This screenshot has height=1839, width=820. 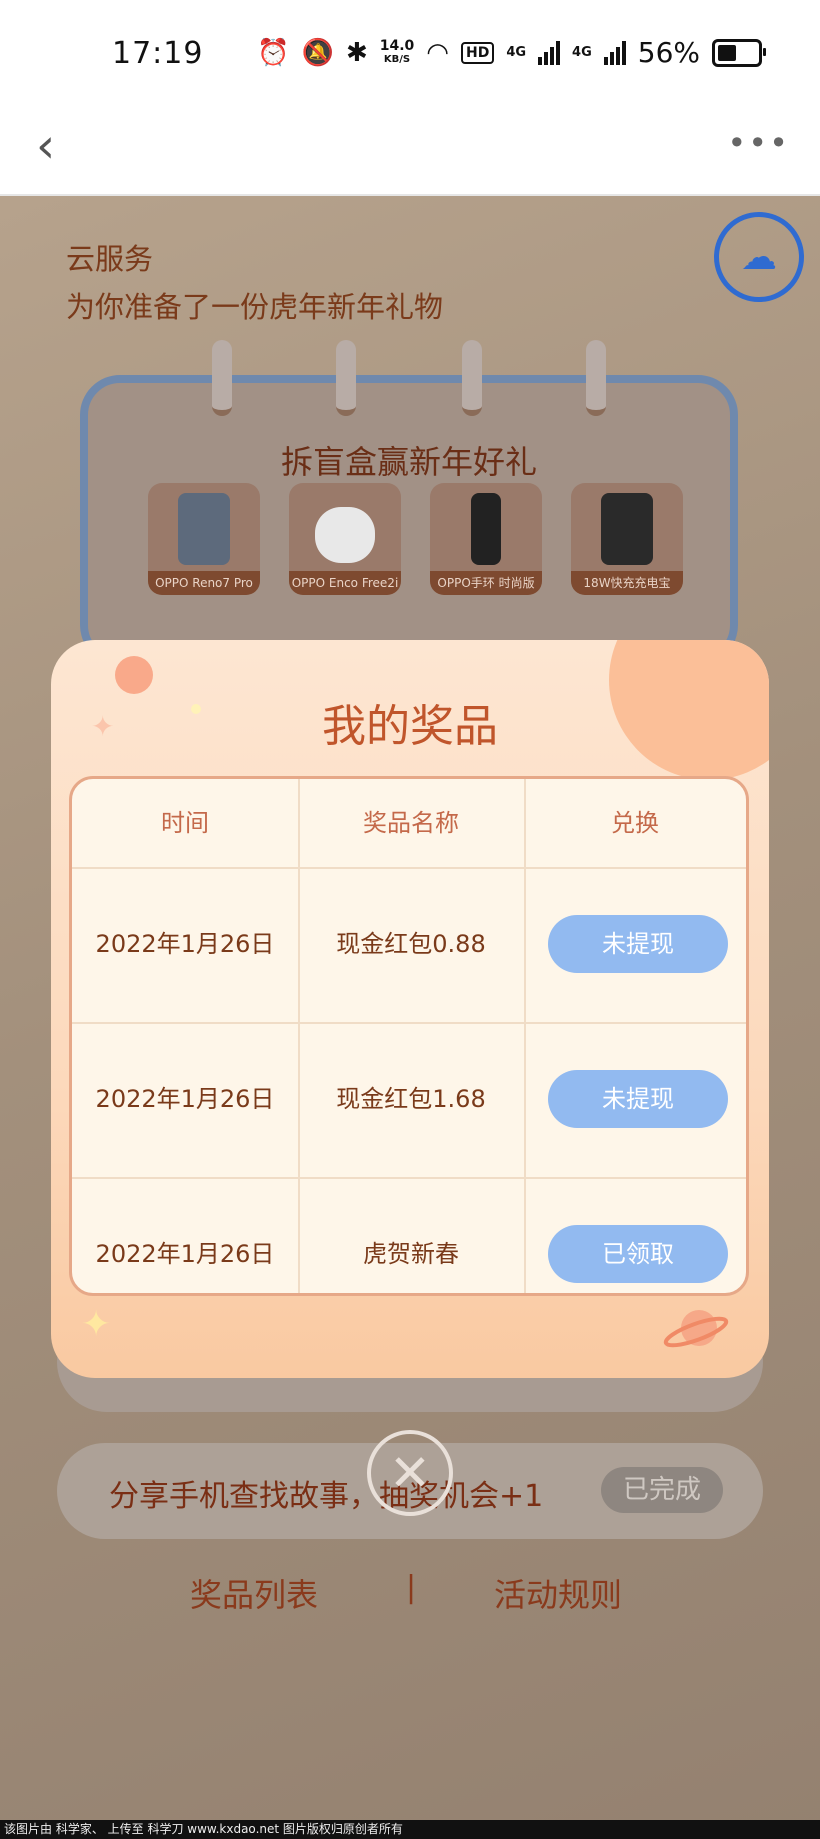 What do you see at coordinates (582, 52) in the screenshot?
I see `signal2-label: 4G` at bounding box center [582, 52].